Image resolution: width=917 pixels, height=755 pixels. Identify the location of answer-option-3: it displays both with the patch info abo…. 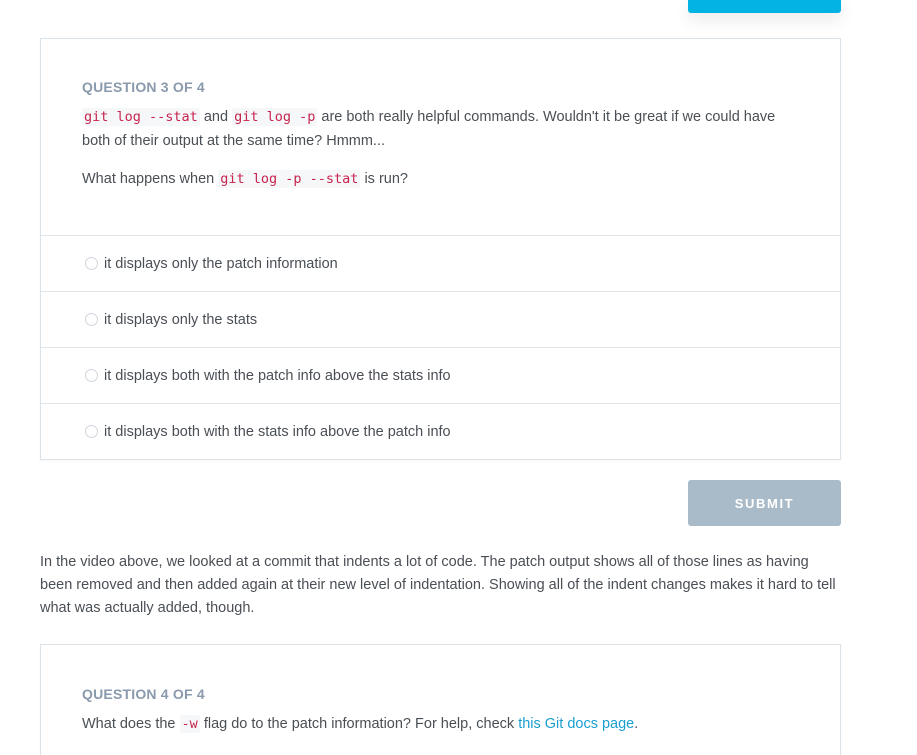
(440, 375).